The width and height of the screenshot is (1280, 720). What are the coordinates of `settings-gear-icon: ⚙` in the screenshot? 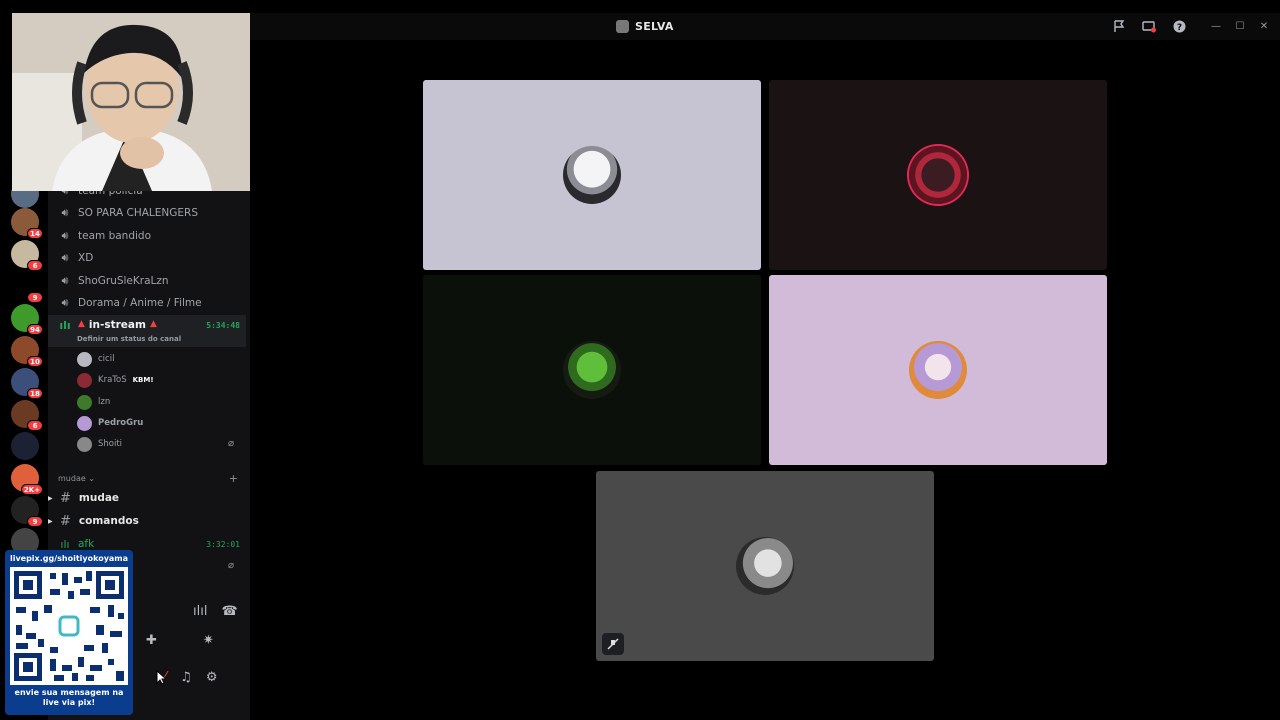 It's located at (212, 677).